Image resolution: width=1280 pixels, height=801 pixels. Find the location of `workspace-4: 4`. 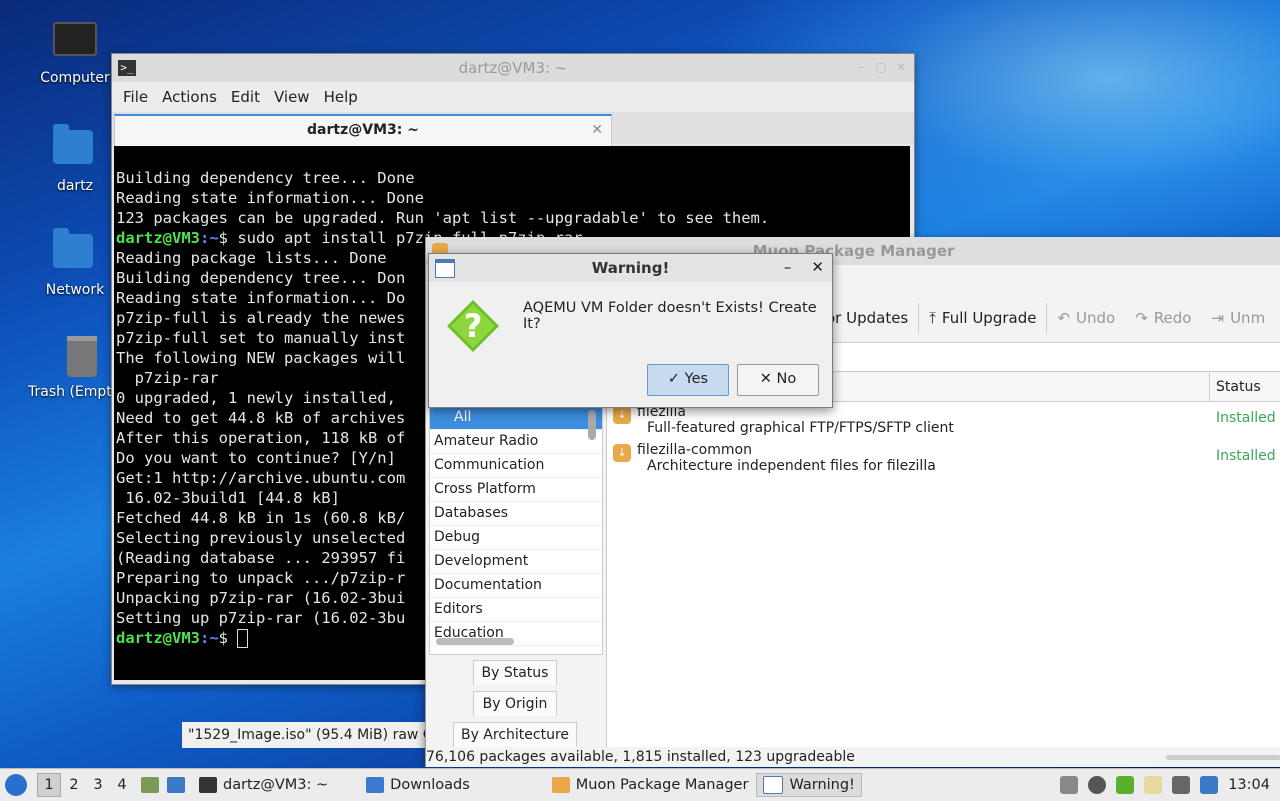

workspace-4: 4 is located at coordinates (122, 785).